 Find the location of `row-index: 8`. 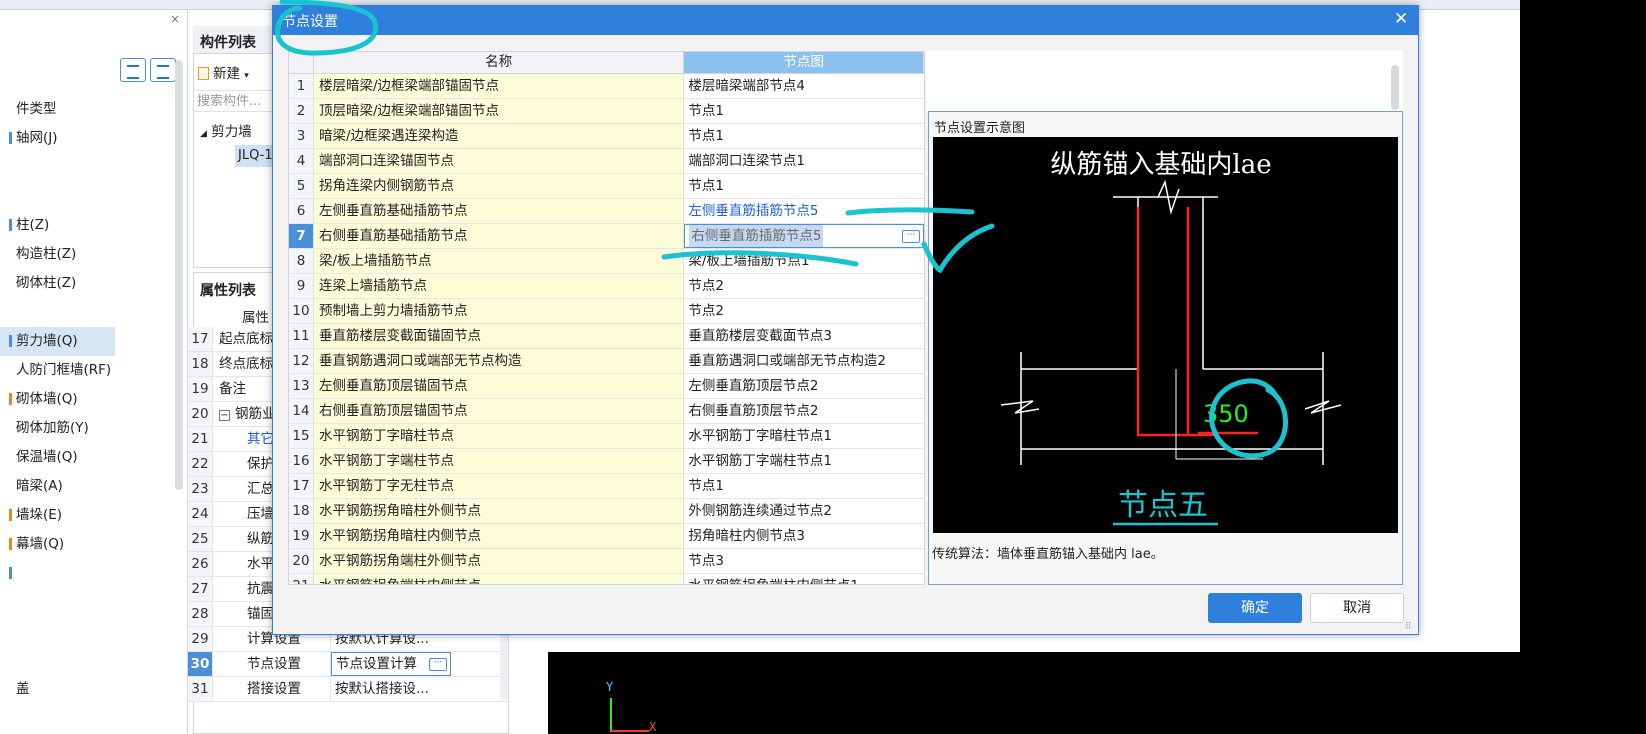

row-index: 8 is located at coordinates (301, 261).